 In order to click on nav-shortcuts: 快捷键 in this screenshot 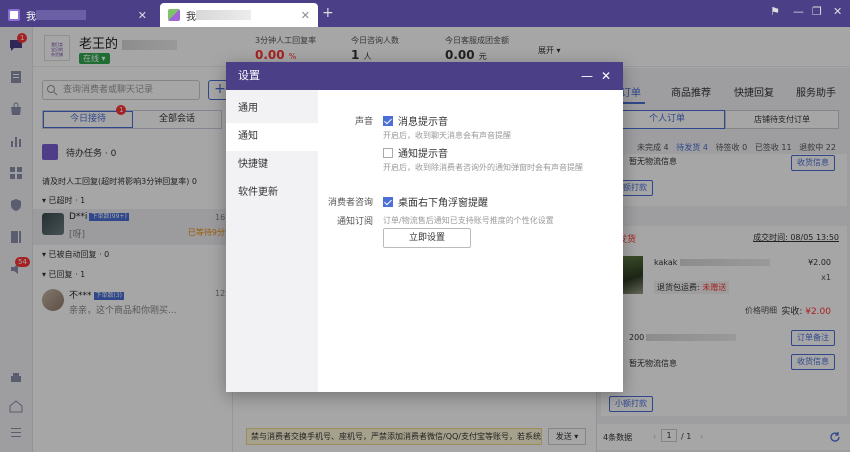, I will do `click(272, 165)`.